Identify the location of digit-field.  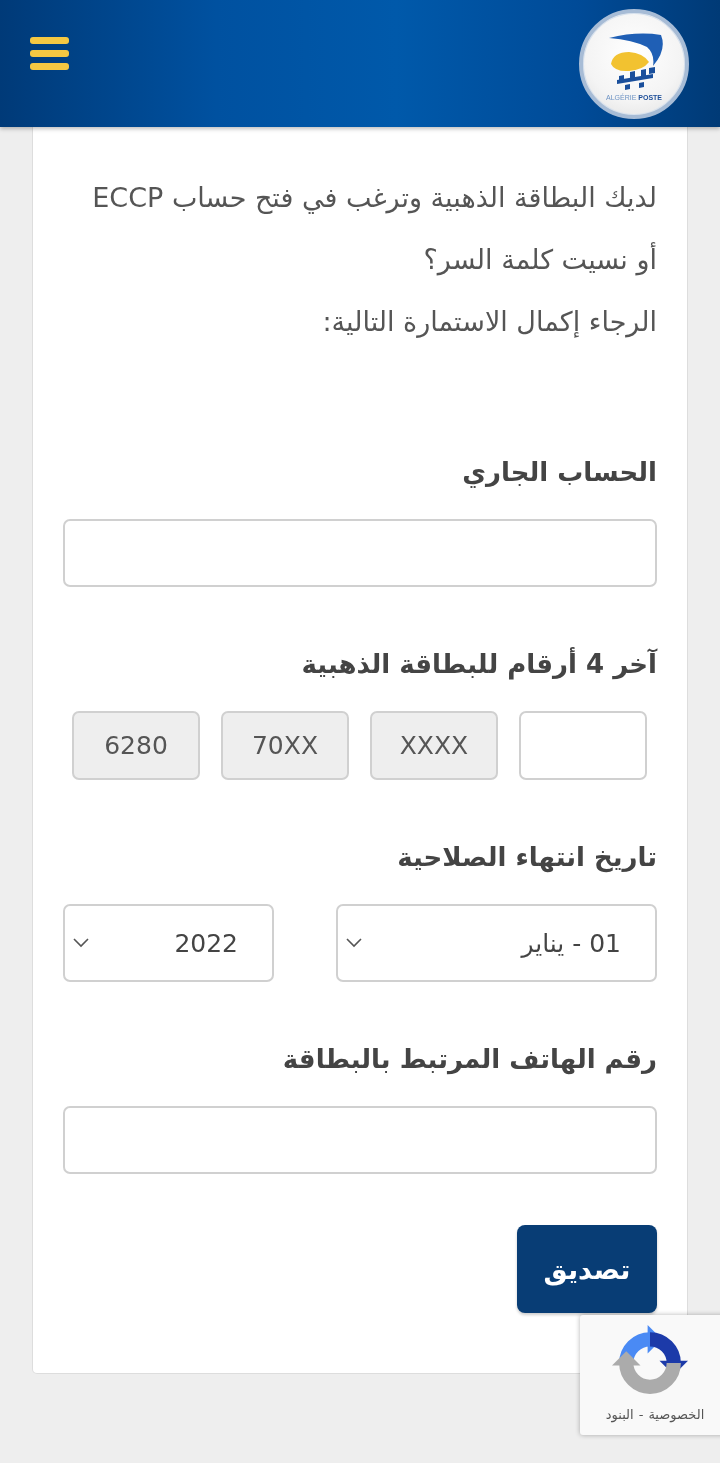
(583, 745).